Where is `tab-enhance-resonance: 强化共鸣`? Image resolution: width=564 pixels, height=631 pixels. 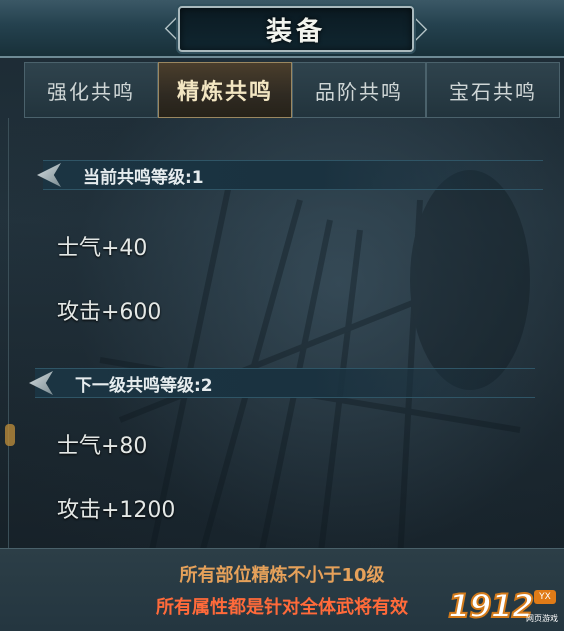
tab-enhance-resonance: 强化共鸣 is located at coordinates (91, 90).